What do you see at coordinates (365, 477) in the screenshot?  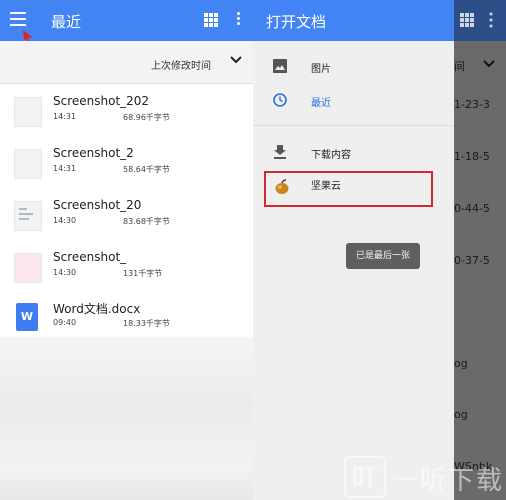 I see `watermark-logo-icon` at bounding box center [365, 477].